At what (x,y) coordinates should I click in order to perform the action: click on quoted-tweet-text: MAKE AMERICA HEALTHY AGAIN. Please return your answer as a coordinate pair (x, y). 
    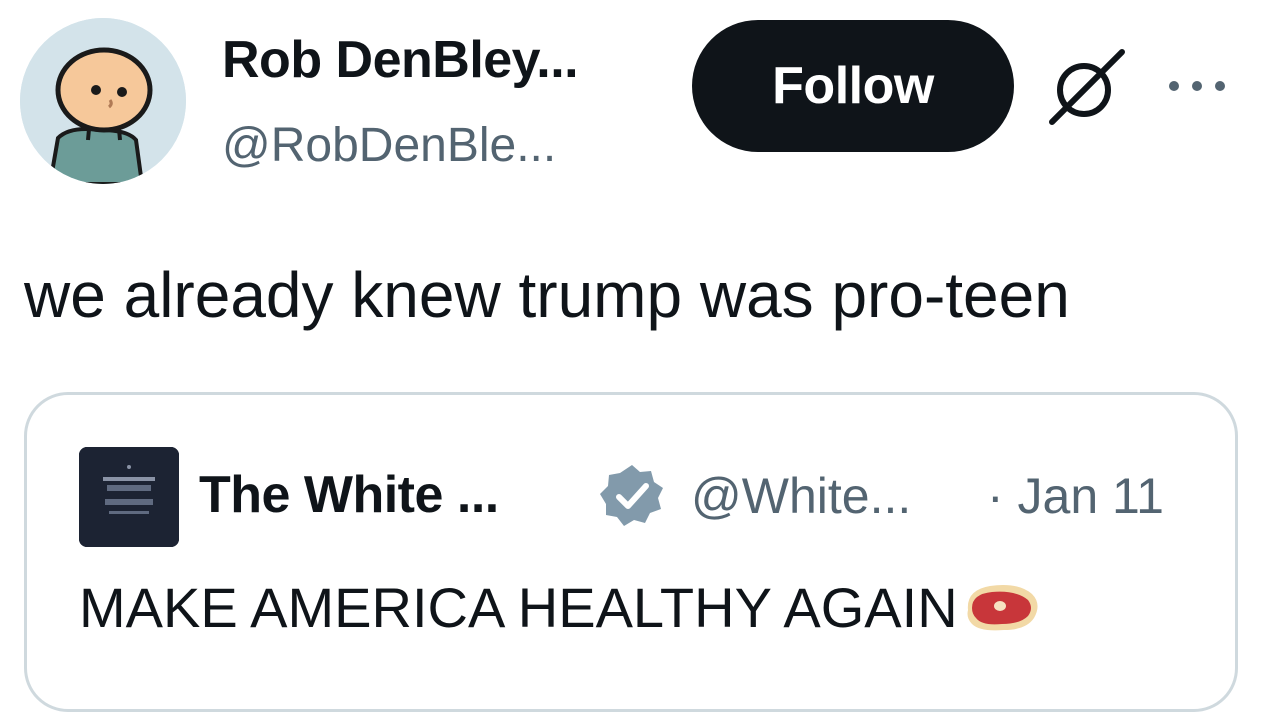
    Looking at the image, I should click on (561, 609).